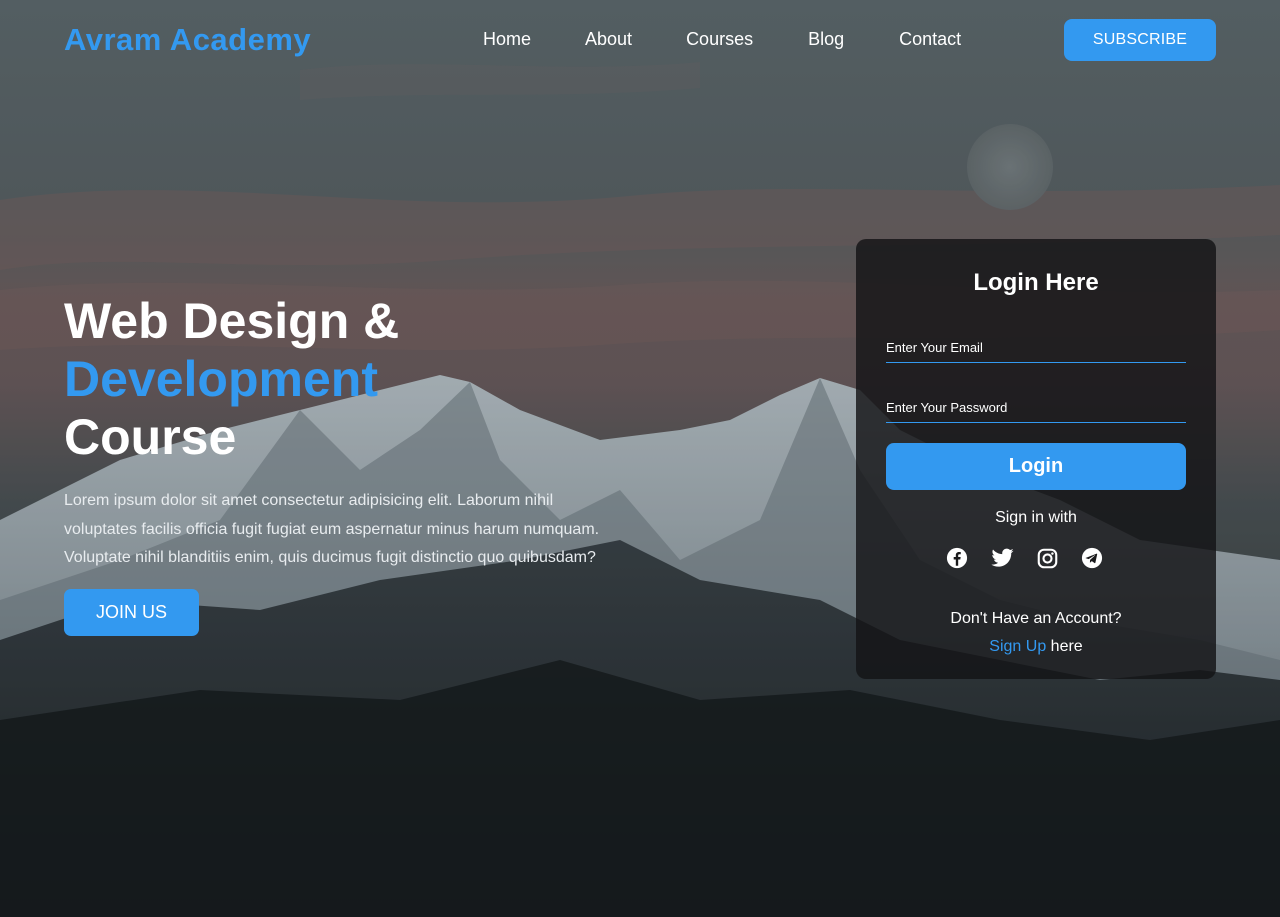  Describe the element at coordinates (1047, 558) in the screenshot. I see `instagram-icon` at that location.